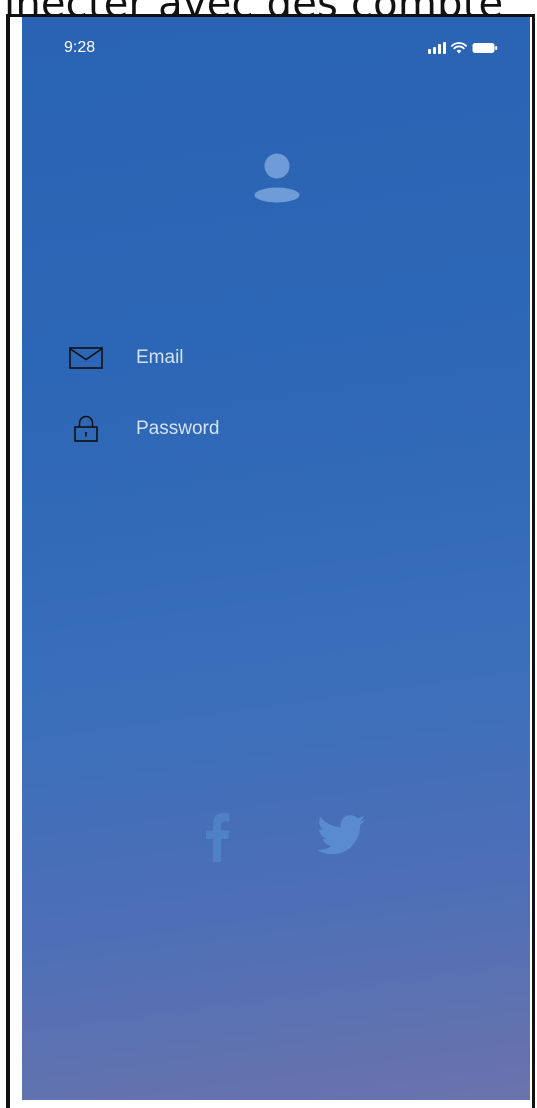 This screenshot has height=1108, width=537. What do you see at coordinates (341, 837) in the screenshot?
I see `twitter-icon` at bounding box center [341, 837].